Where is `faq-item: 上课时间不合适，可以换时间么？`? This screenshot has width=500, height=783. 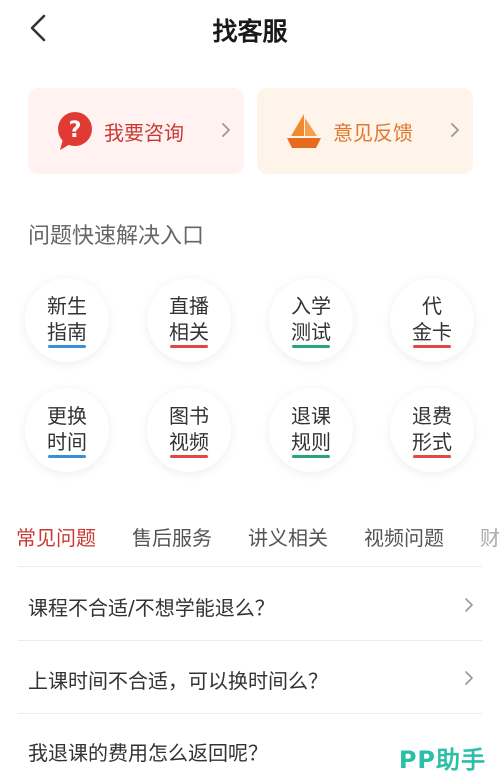 faq-item: 上课时间不合适，可以换时间么？ is located at coordinates (250, 679).